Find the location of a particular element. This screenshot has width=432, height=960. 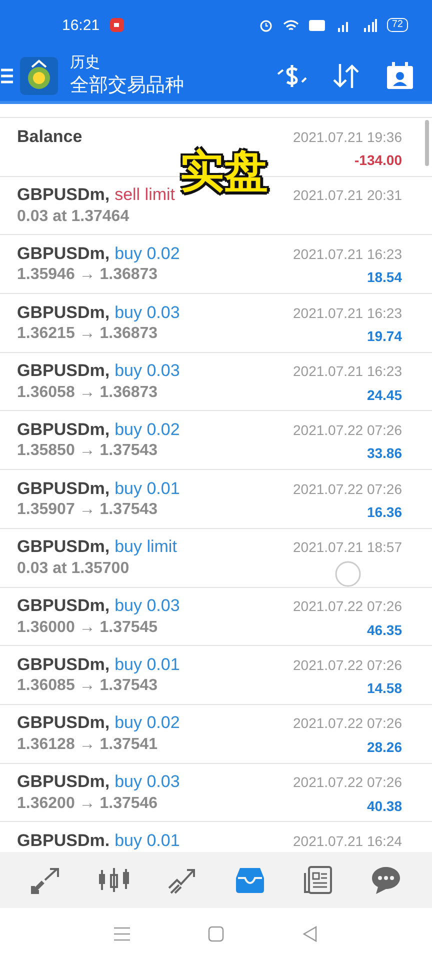

history-row: GBPUSDm, buy 0.01 2021.07.22 07:26 1.35907 → 1.37543 16.36 is located at coordinates (216, 498).